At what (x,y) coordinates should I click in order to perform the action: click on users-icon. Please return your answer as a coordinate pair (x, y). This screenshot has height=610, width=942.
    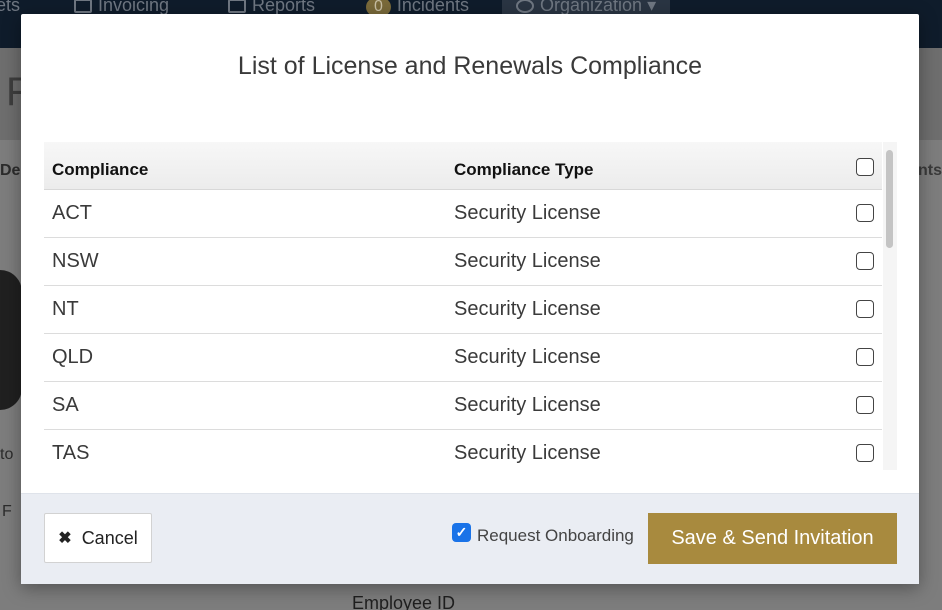
    Looking at the image, I should click on (525, 7).